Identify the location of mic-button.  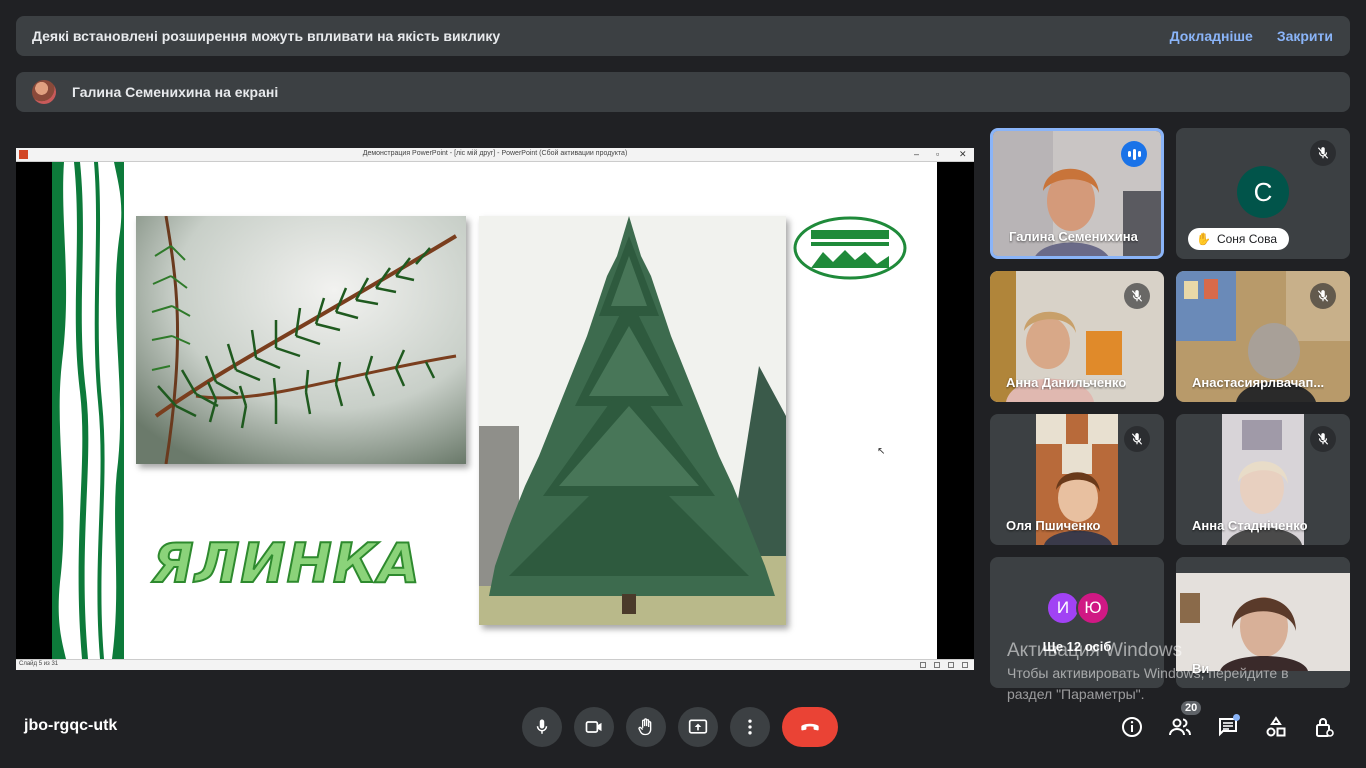
(542, 727).